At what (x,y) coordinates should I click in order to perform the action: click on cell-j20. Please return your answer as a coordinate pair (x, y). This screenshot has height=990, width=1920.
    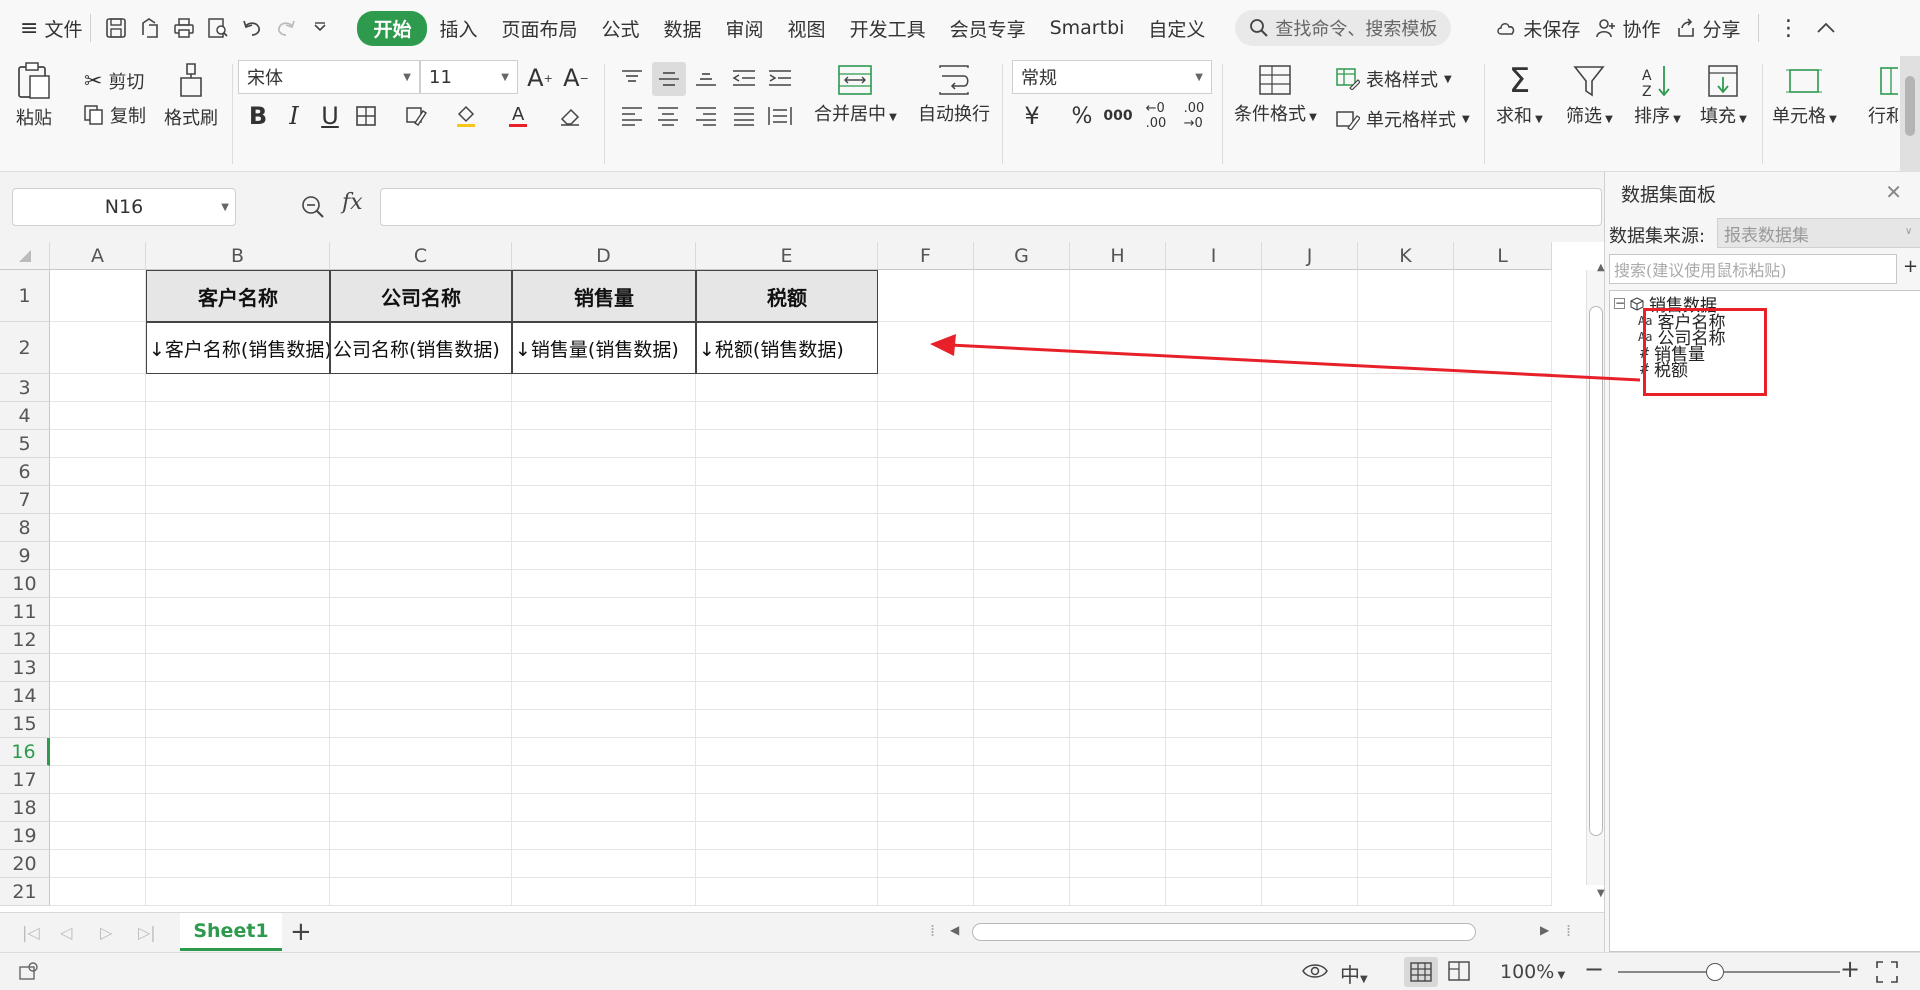
    Looking at the image, I should click on (1310, 864).